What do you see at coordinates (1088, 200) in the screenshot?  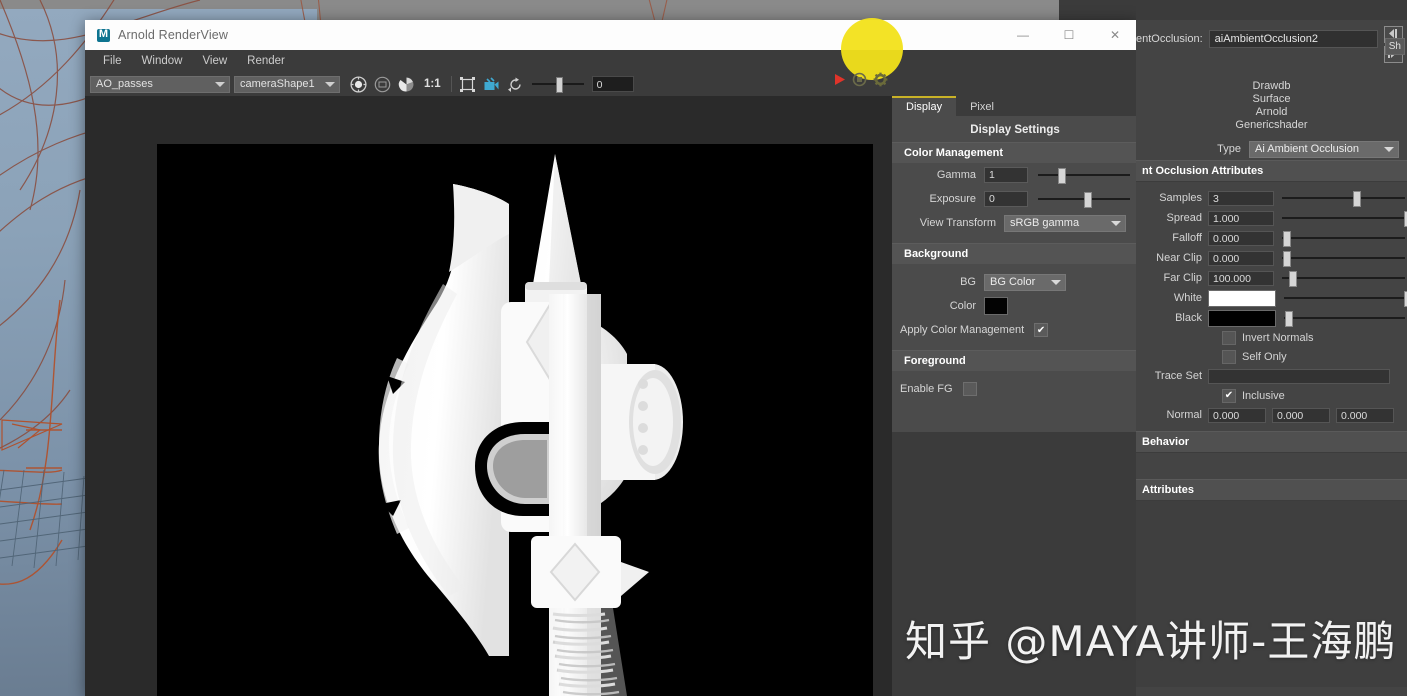 I see `exposure-slider-knob` at bounding box center [1088, 200].